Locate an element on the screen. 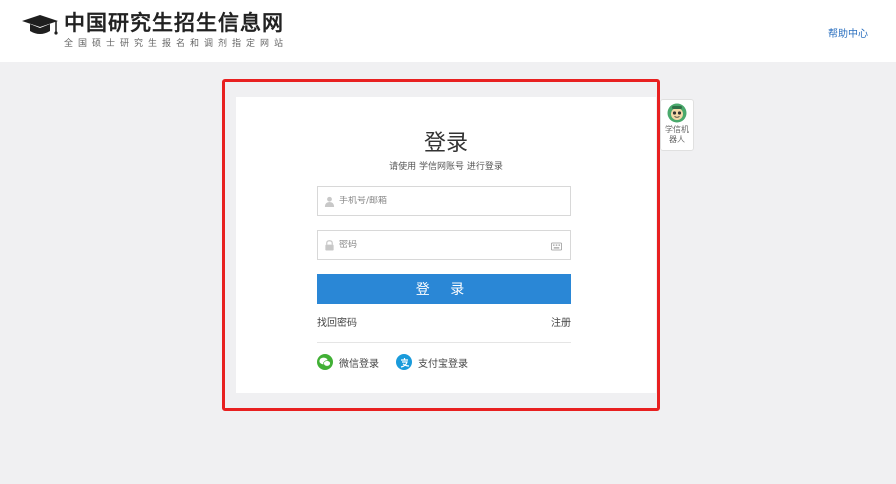 Image resolution: width=896 pixels, height=484 pixels. site-title: 中国研究生招生信息网 is located at coordinates (174, 22).